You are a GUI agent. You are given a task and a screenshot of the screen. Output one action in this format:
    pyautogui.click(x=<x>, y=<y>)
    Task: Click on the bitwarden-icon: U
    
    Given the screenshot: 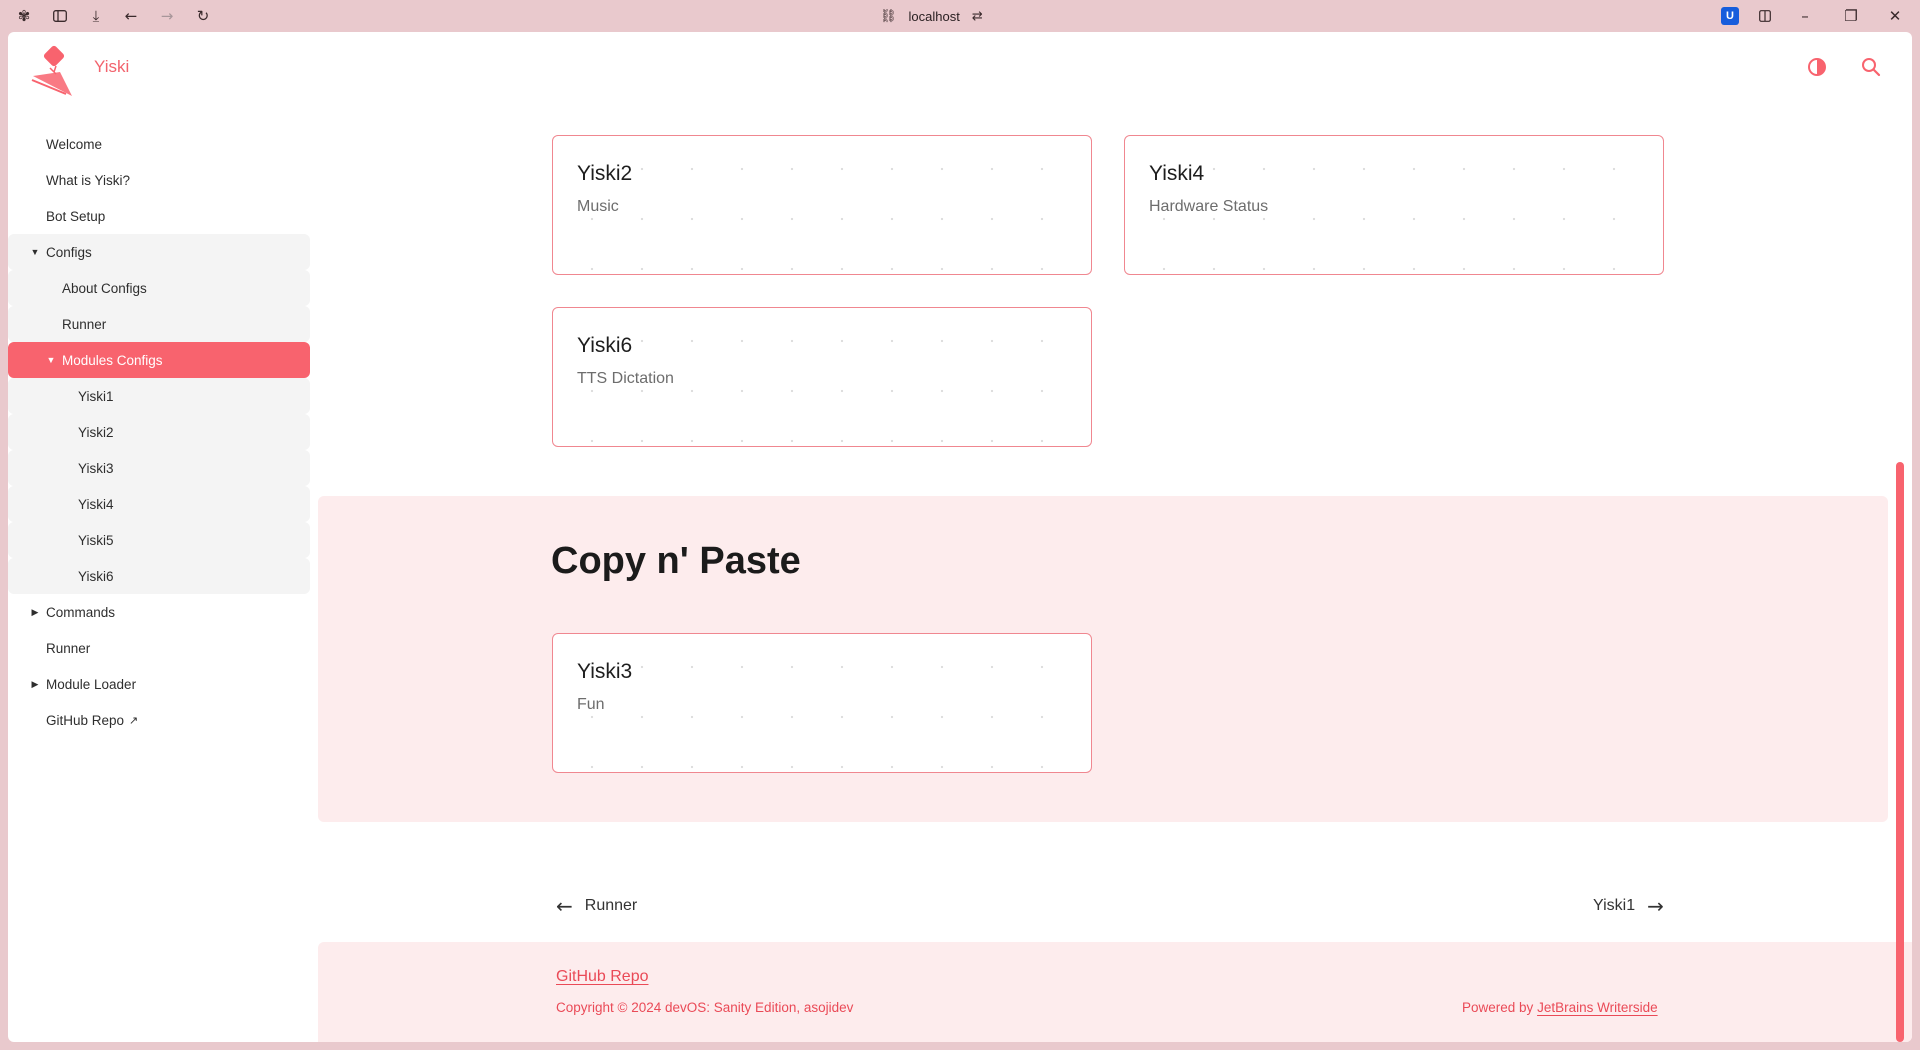 What is the action you would take?
    pyautogui.click(x=1730, y=16)
    